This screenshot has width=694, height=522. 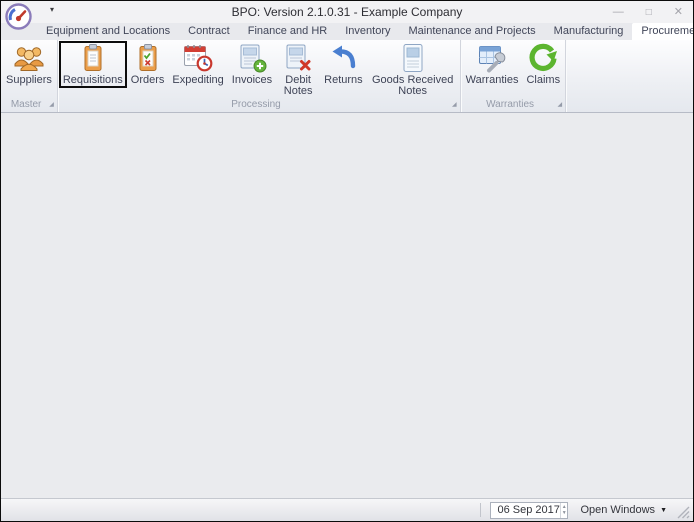 I want to click on ribbon-group-master: Suppliers Master ◢, so click(x=29, y=76).